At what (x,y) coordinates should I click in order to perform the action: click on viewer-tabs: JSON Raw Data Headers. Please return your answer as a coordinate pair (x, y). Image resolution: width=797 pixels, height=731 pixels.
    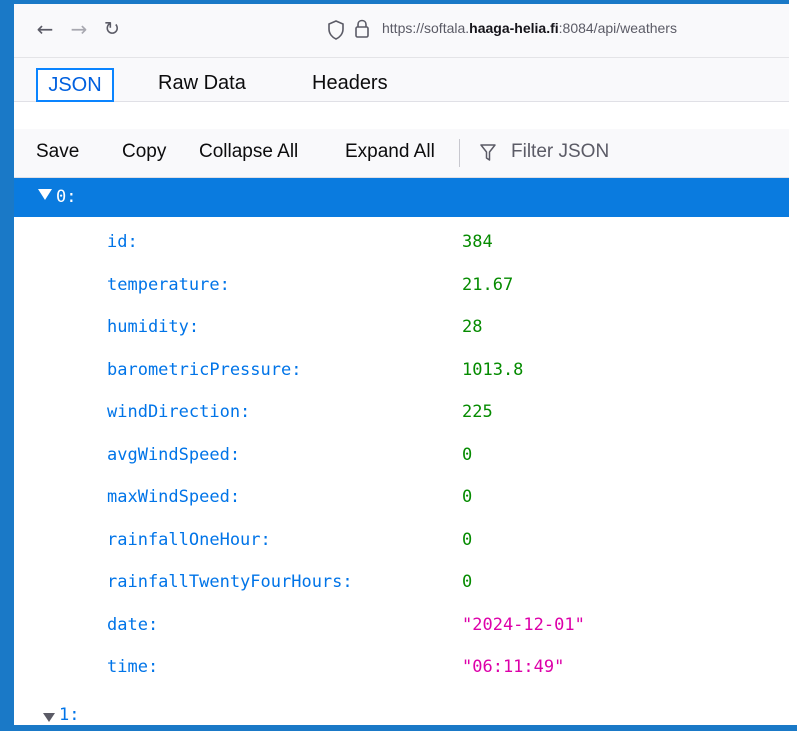
    Looking at the image, I should click on (401, 80).